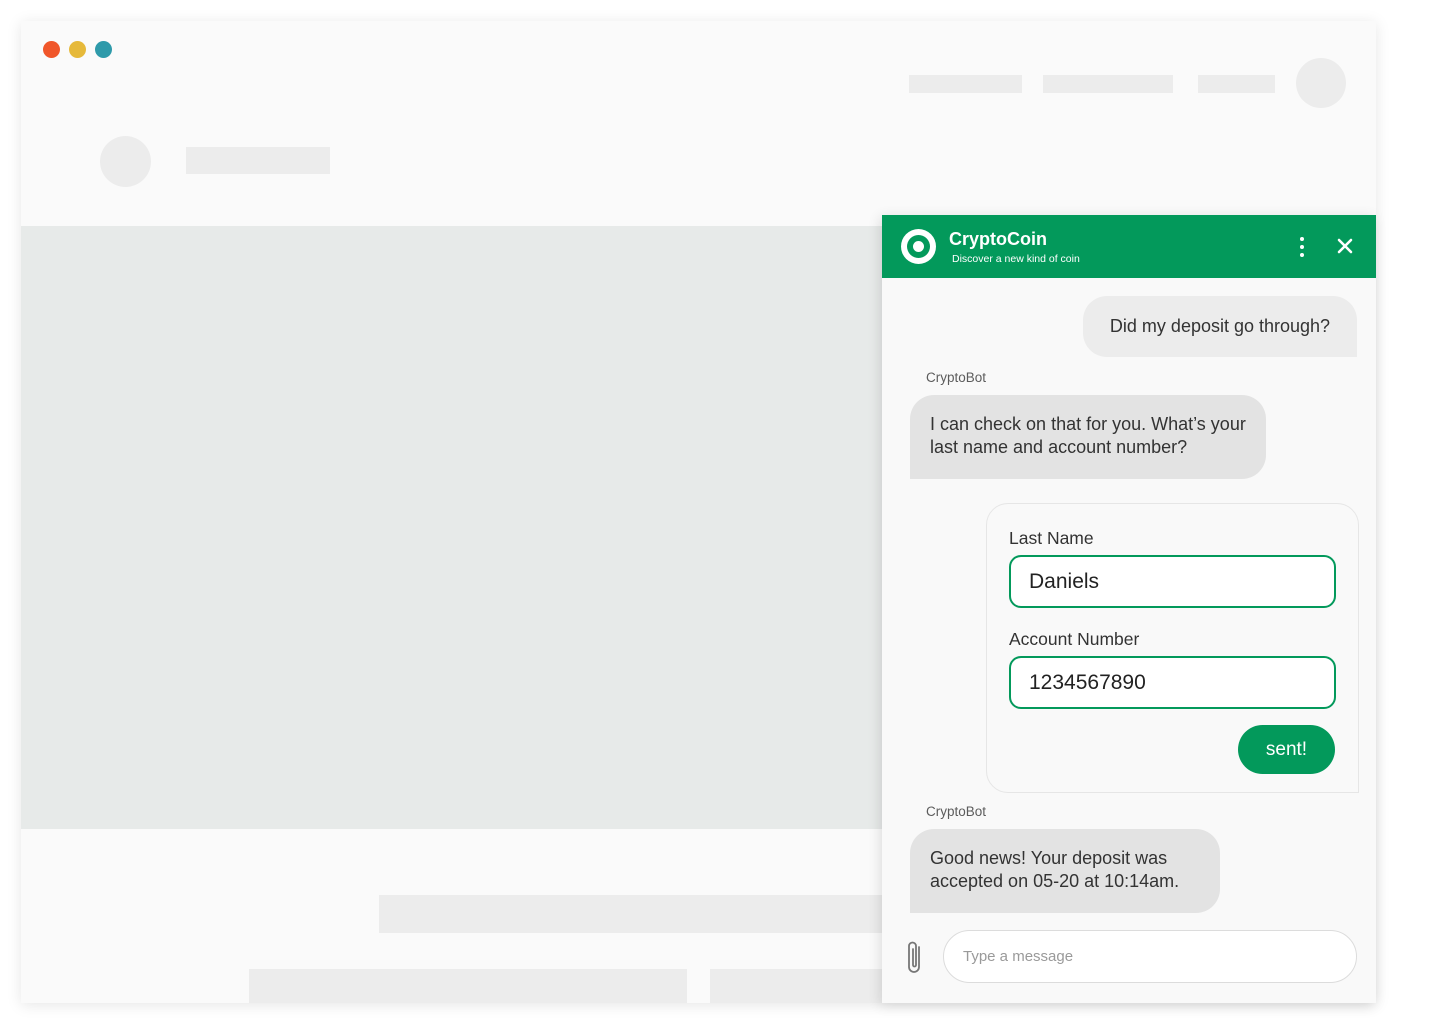 This screenshot has height=1024, width=1450. I want to click on user-message-text: Did my deposit go through?, so click(1220, 326).